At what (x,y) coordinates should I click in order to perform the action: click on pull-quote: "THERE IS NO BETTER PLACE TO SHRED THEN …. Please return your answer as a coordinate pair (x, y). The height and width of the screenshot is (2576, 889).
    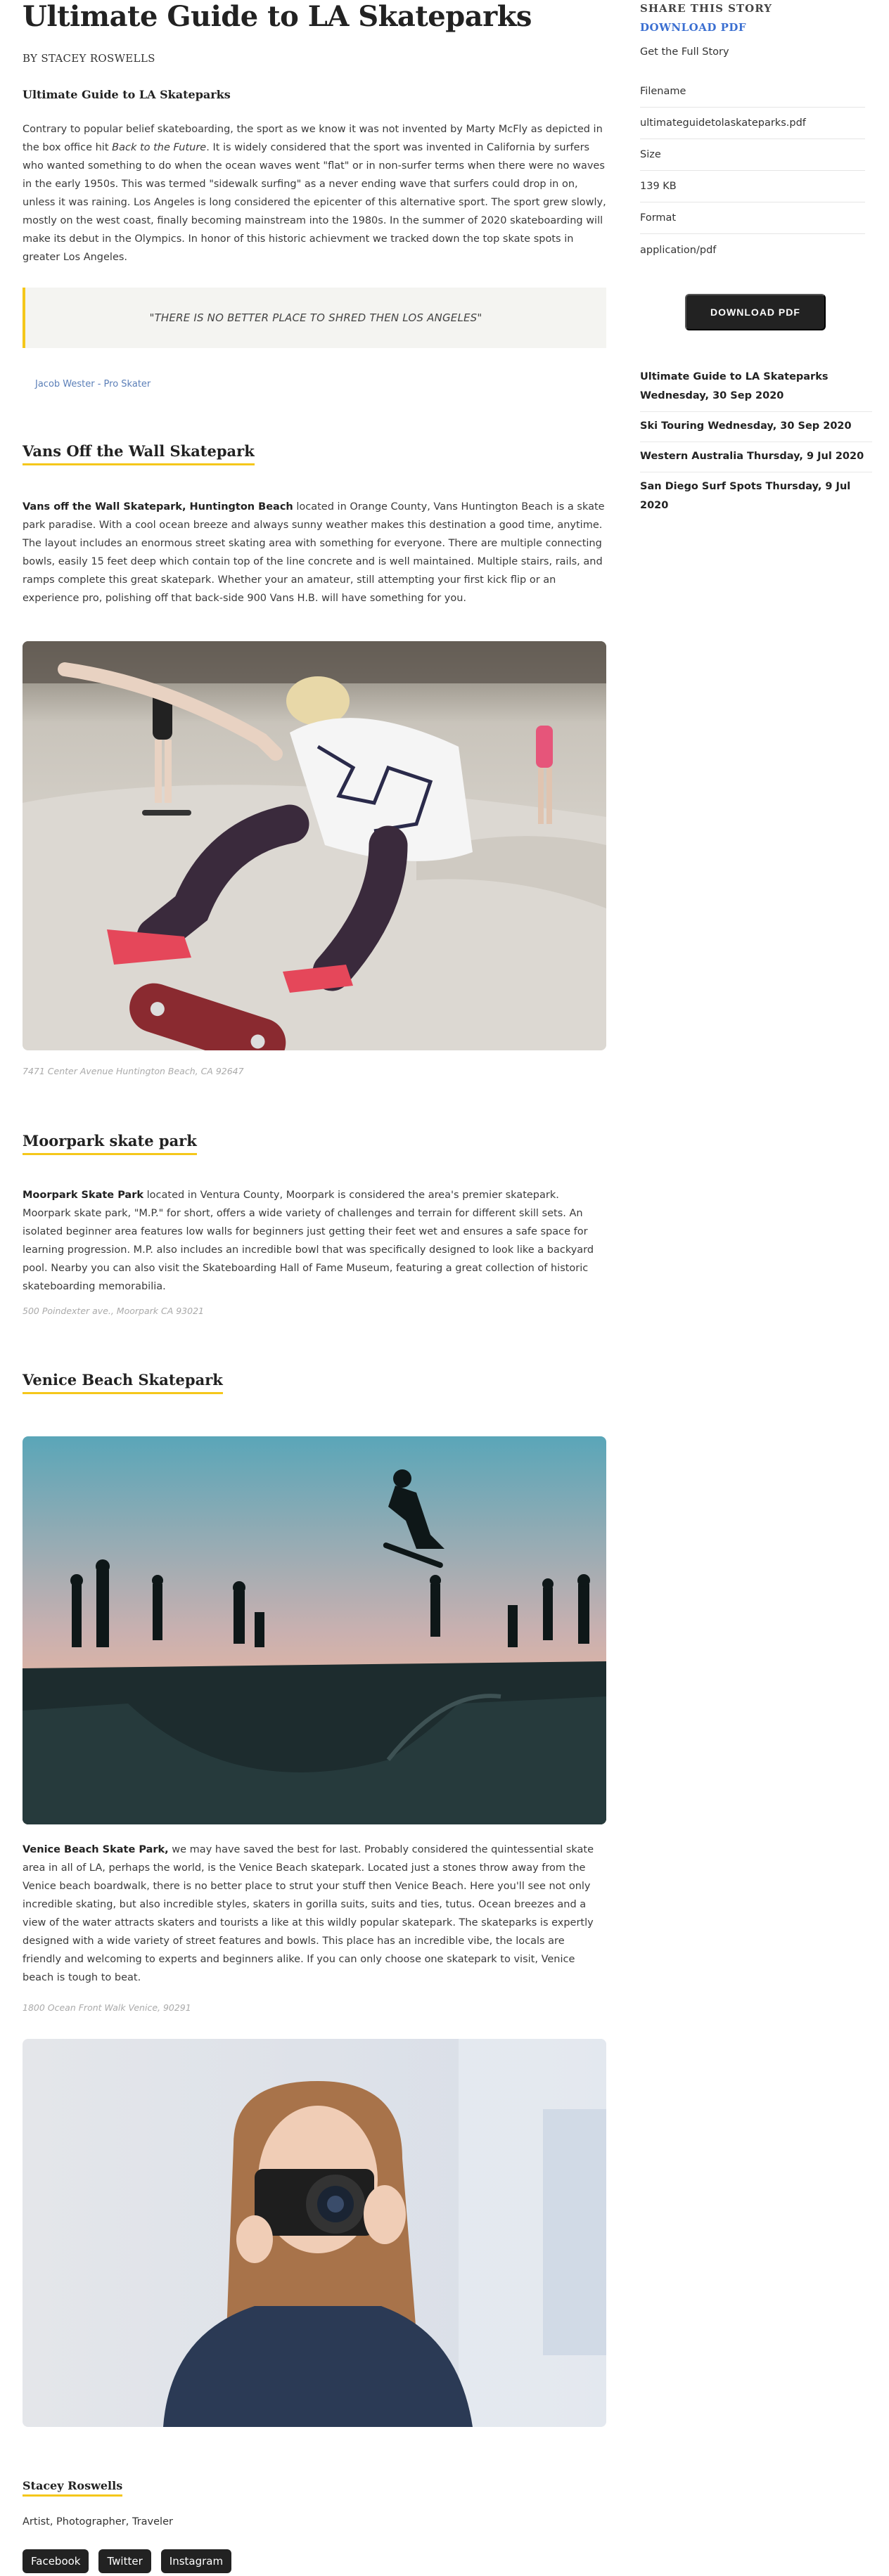
    Looking at the image, I should click on (314, 318).